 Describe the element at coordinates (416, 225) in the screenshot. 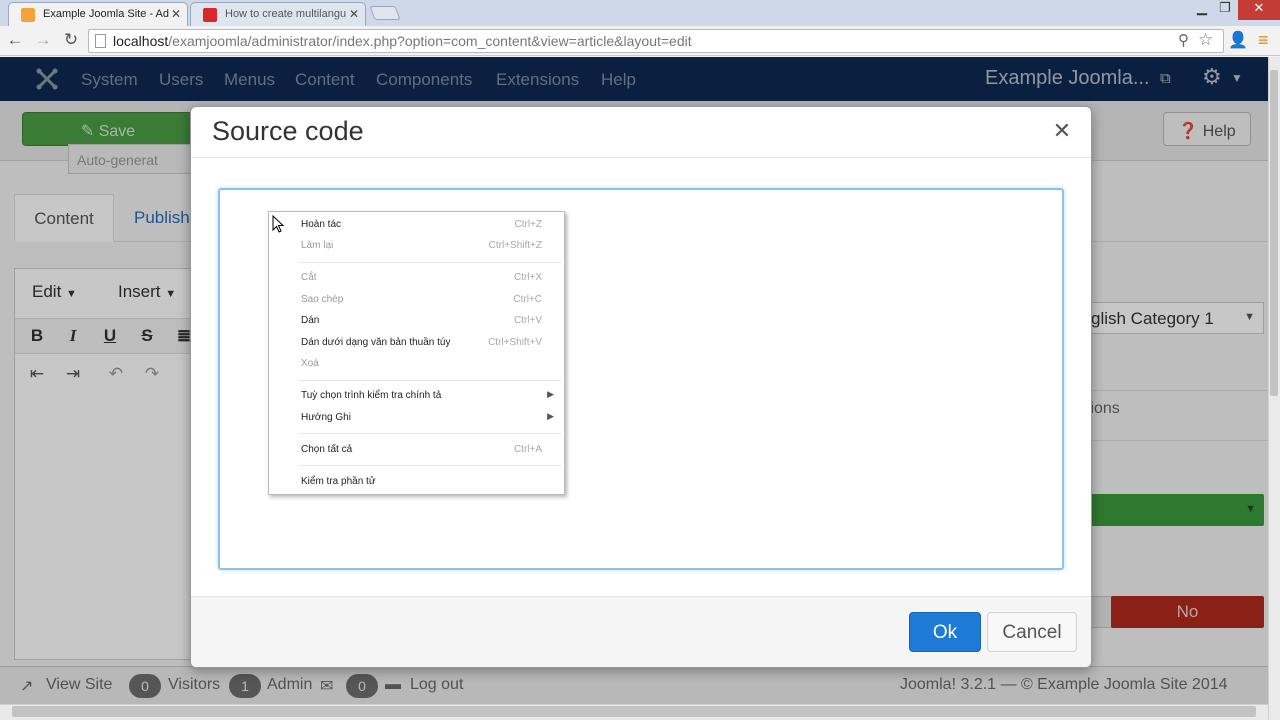

I see `ctx-undo: Hoàn tác Ctrl+Z` at that location.